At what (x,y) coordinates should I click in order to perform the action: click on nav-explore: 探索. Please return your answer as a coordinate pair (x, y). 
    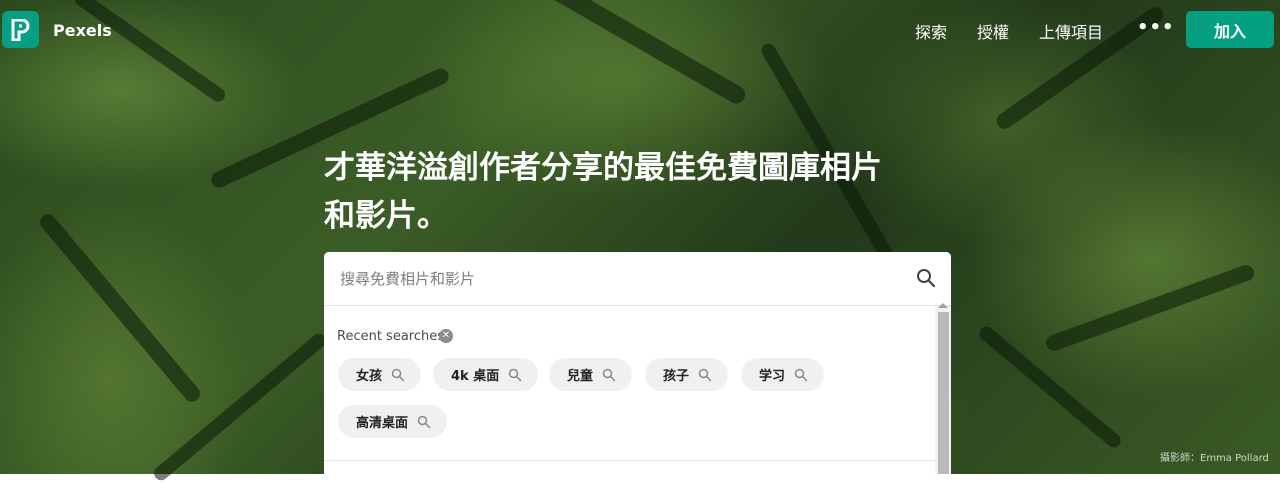
    Looking at the image, I should click on (931, 31).